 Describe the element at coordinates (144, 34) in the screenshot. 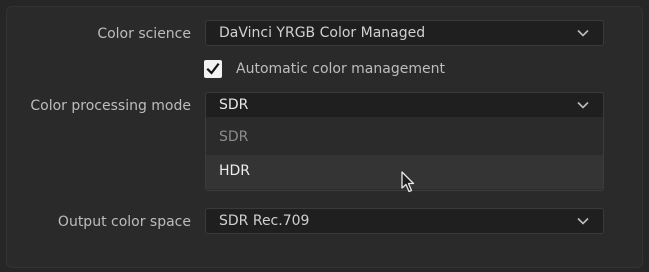

I see `color-science-label: Color science` at that location.